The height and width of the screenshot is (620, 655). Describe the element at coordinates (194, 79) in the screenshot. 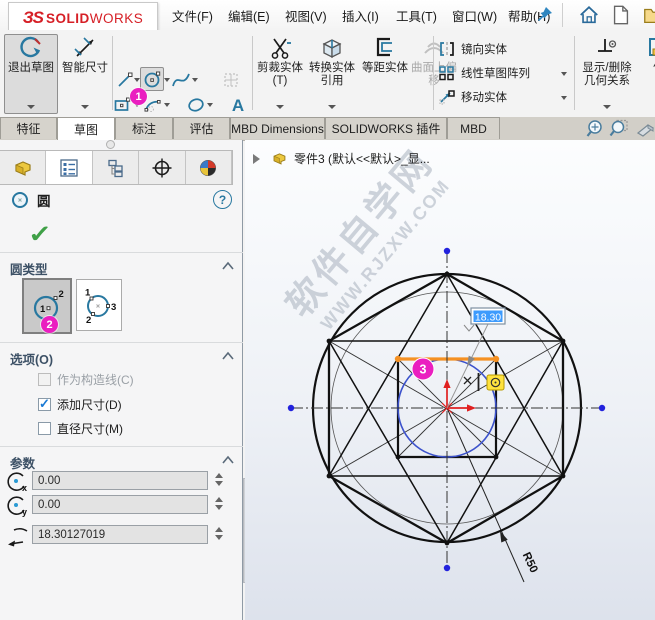

I see `spline-dropdown` at that location.